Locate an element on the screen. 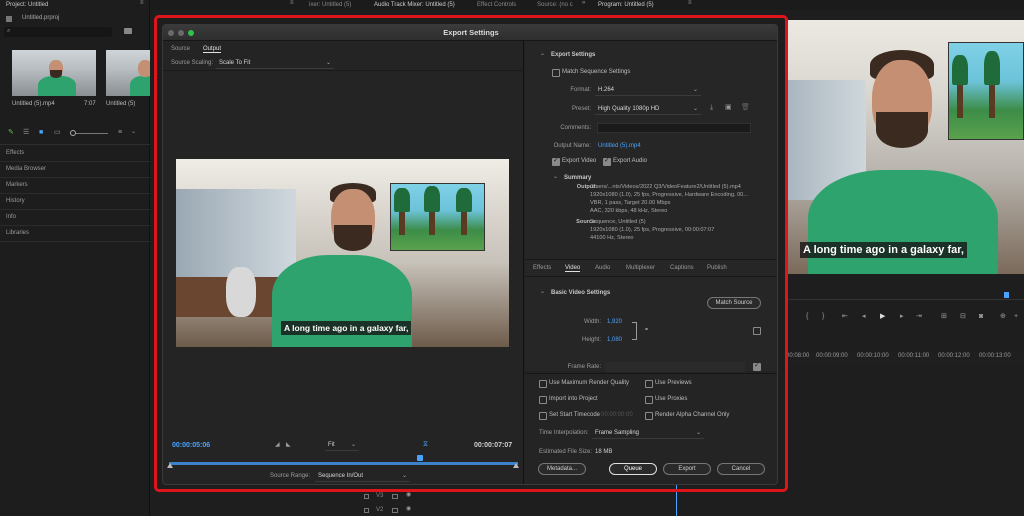  project-panel-title: Project: Untitled is located at coordinates (27, 5).